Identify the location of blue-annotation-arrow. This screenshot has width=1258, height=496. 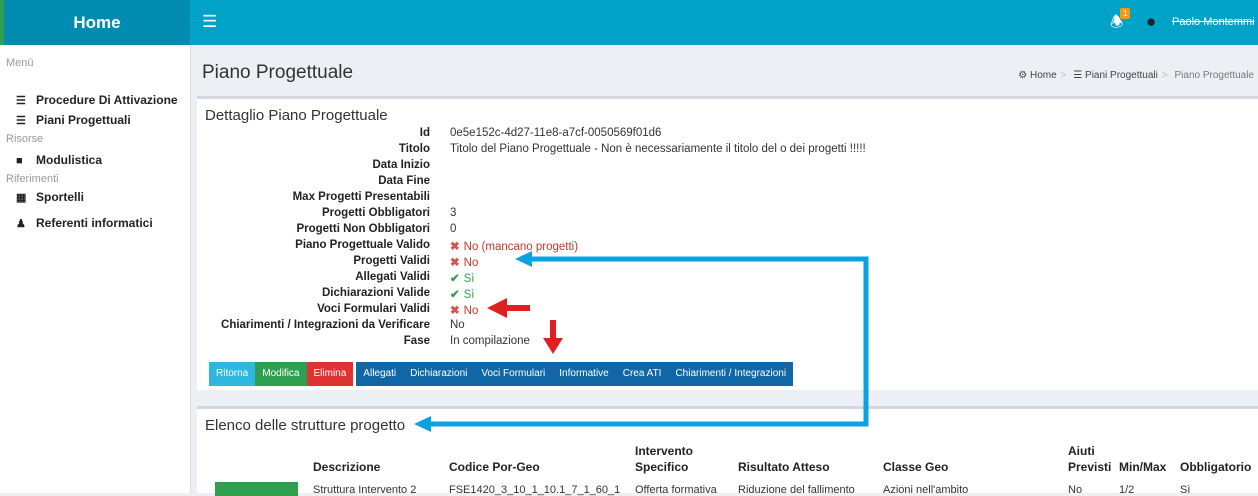
(649, 341).